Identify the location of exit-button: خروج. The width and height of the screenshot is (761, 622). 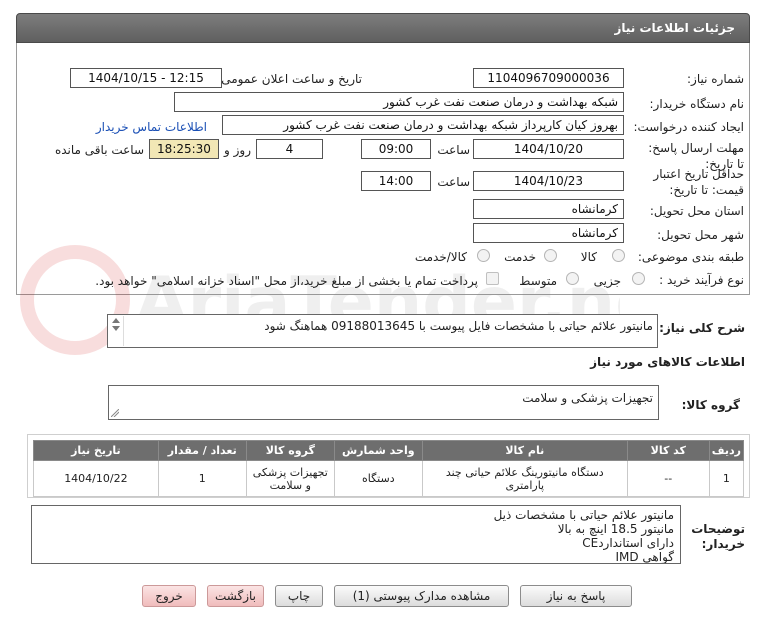
(169, 596).